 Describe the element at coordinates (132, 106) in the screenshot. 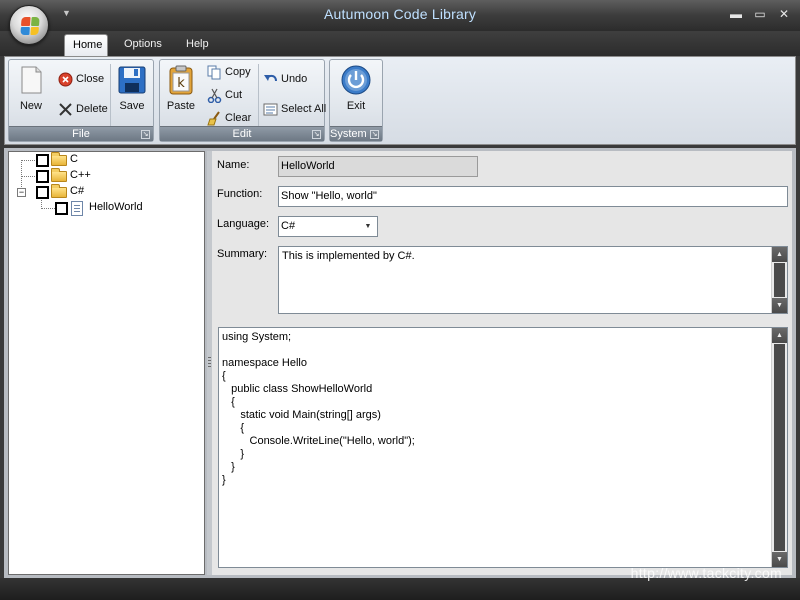

I see `save-button-label: Save` at that location.